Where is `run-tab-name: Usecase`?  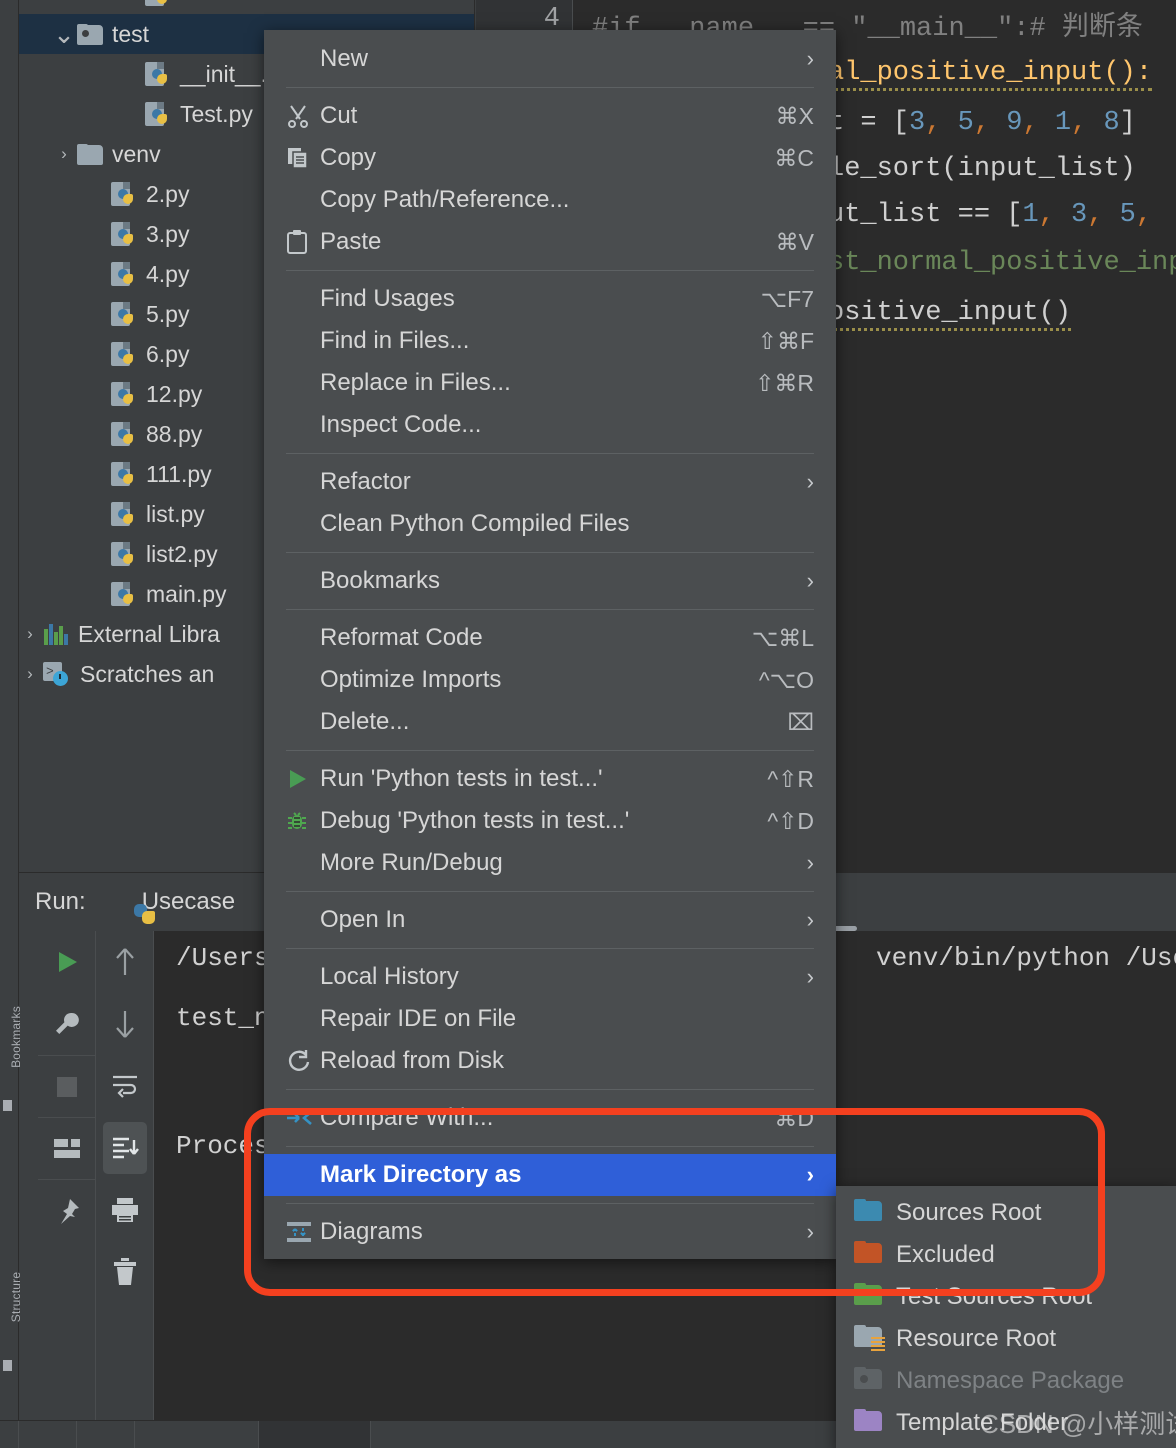
run-tab-name: Usecase is located at coordinates (188, 902).